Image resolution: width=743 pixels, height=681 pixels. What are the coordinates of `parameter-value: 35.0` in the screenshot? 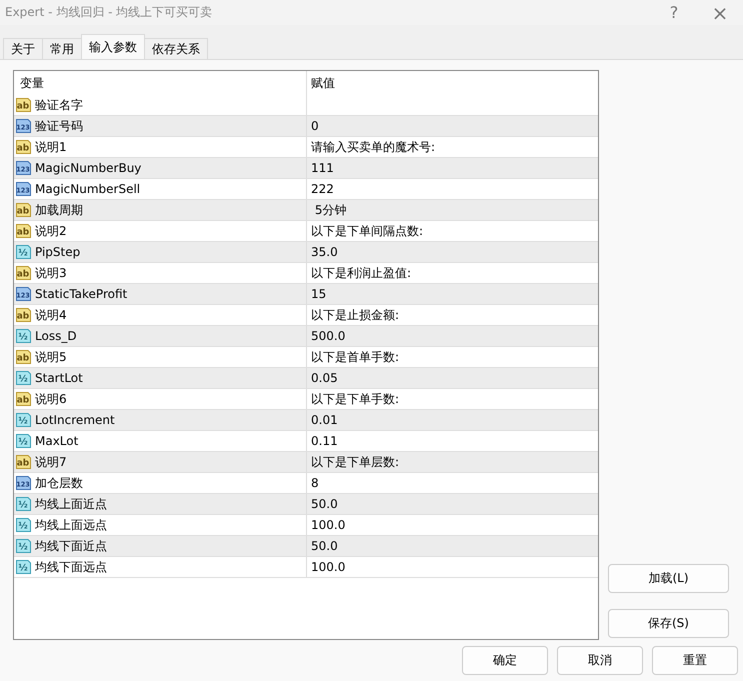 It's located at (324, 252).